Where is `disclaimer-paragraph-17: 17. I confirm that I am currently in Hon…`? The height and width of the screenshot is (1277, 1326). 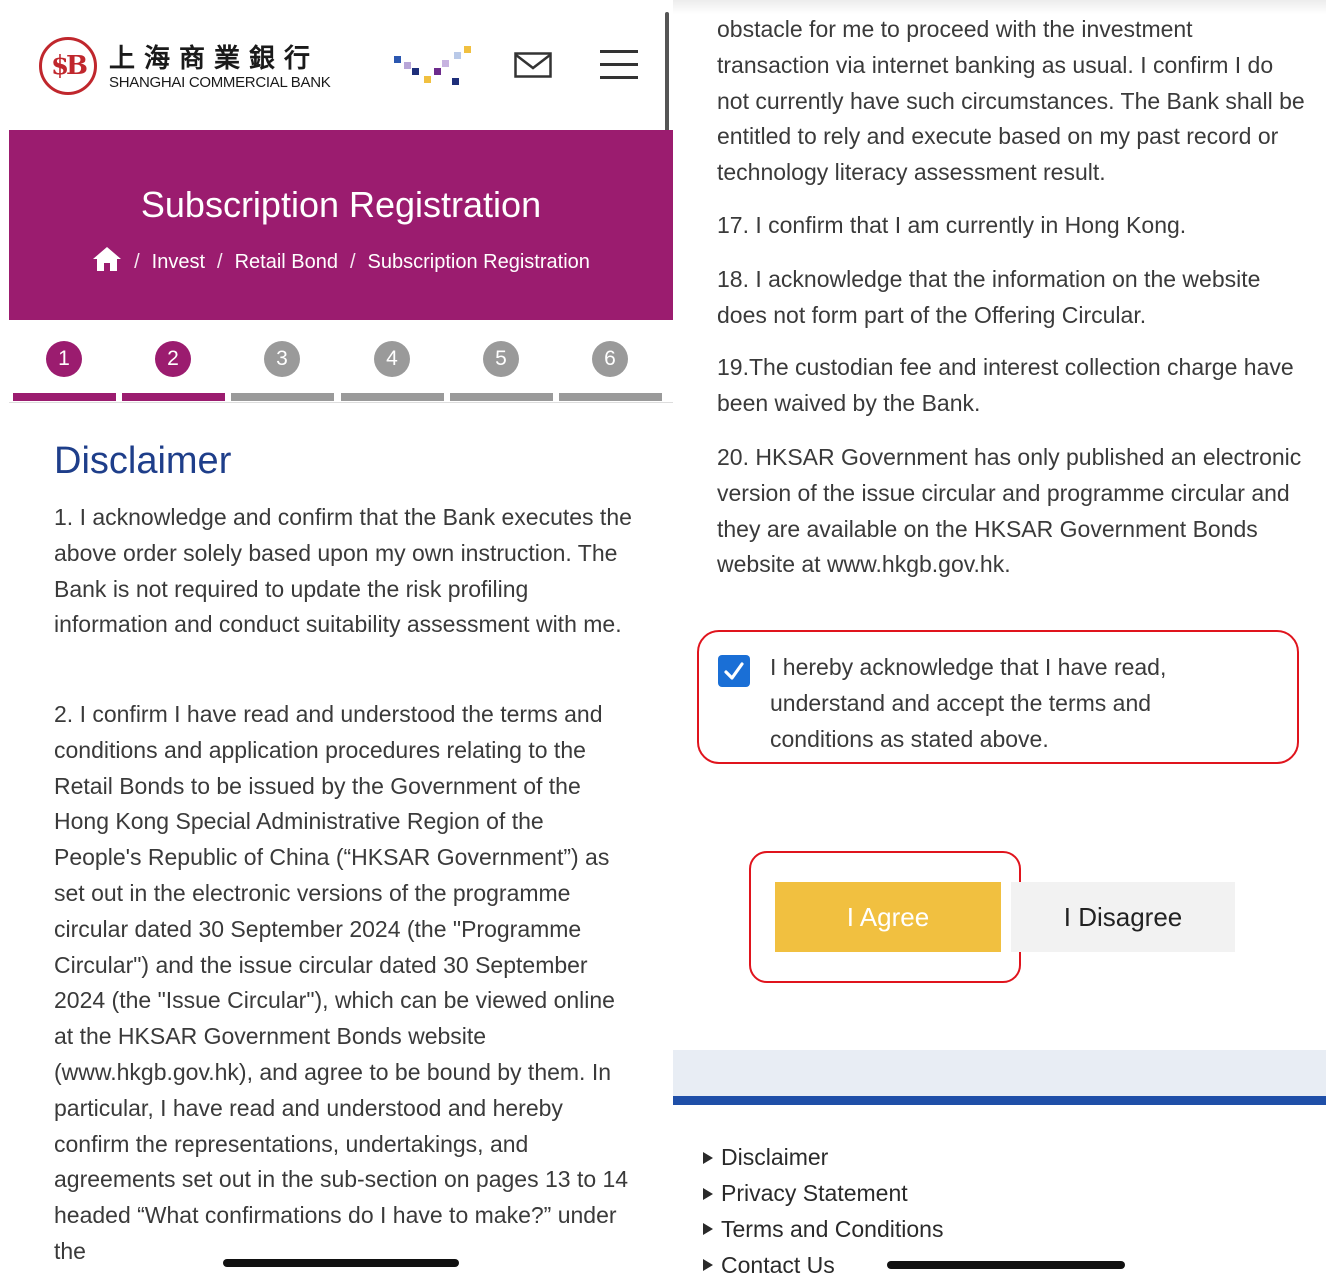 disclaimer-paragraph-17: 17. I confirm that I am currently in Hon… is located at coordinates (952, 225).